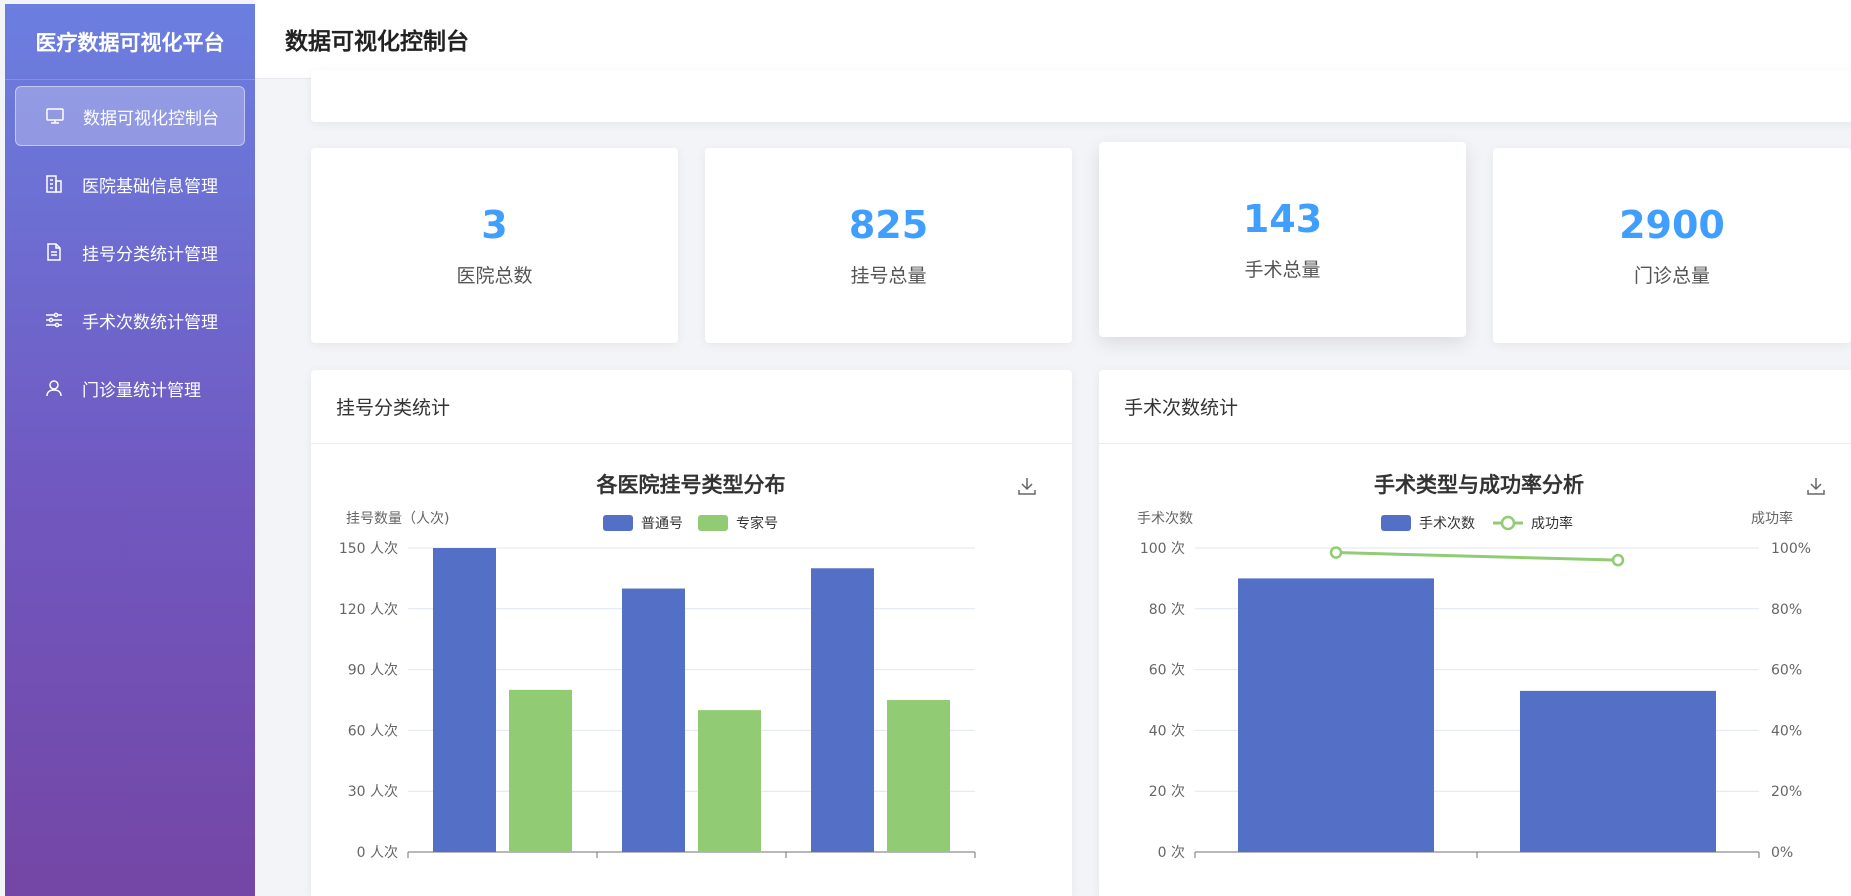 This screenshot has width=1851, height=896. I want to click on legend-label: 手术次数, so click(1447, 524).